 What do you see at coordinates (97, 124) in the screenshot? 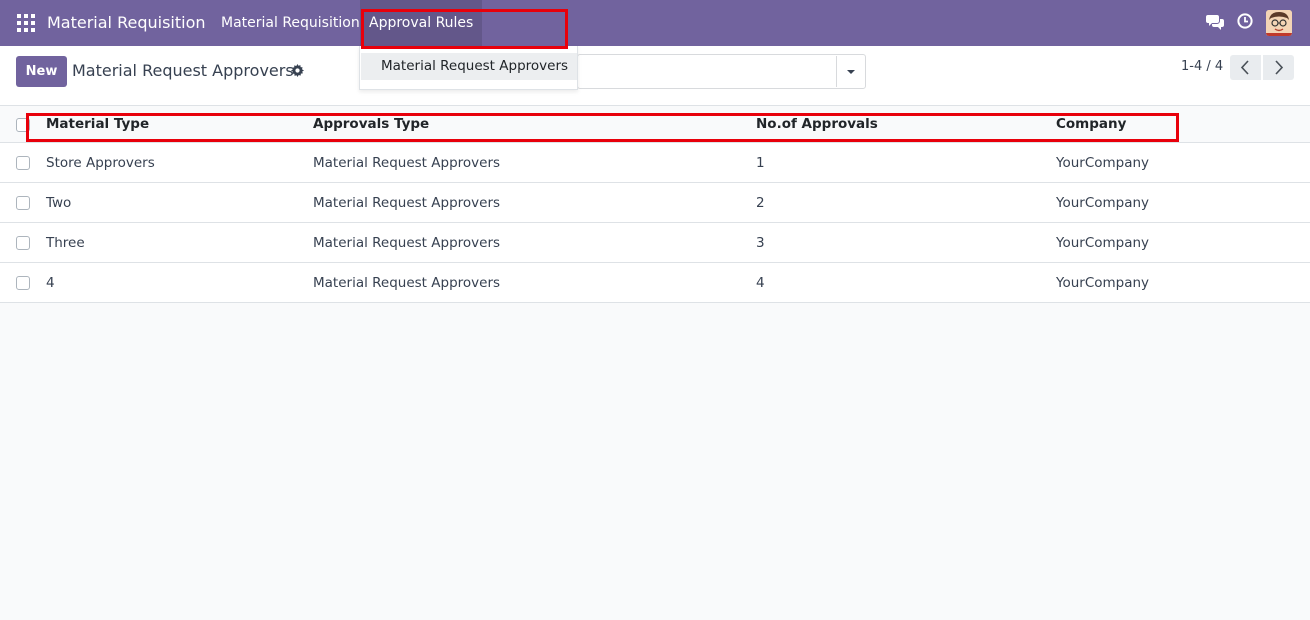
I see `column-header-material-type: Material Type` at bounding box center [97, 124].